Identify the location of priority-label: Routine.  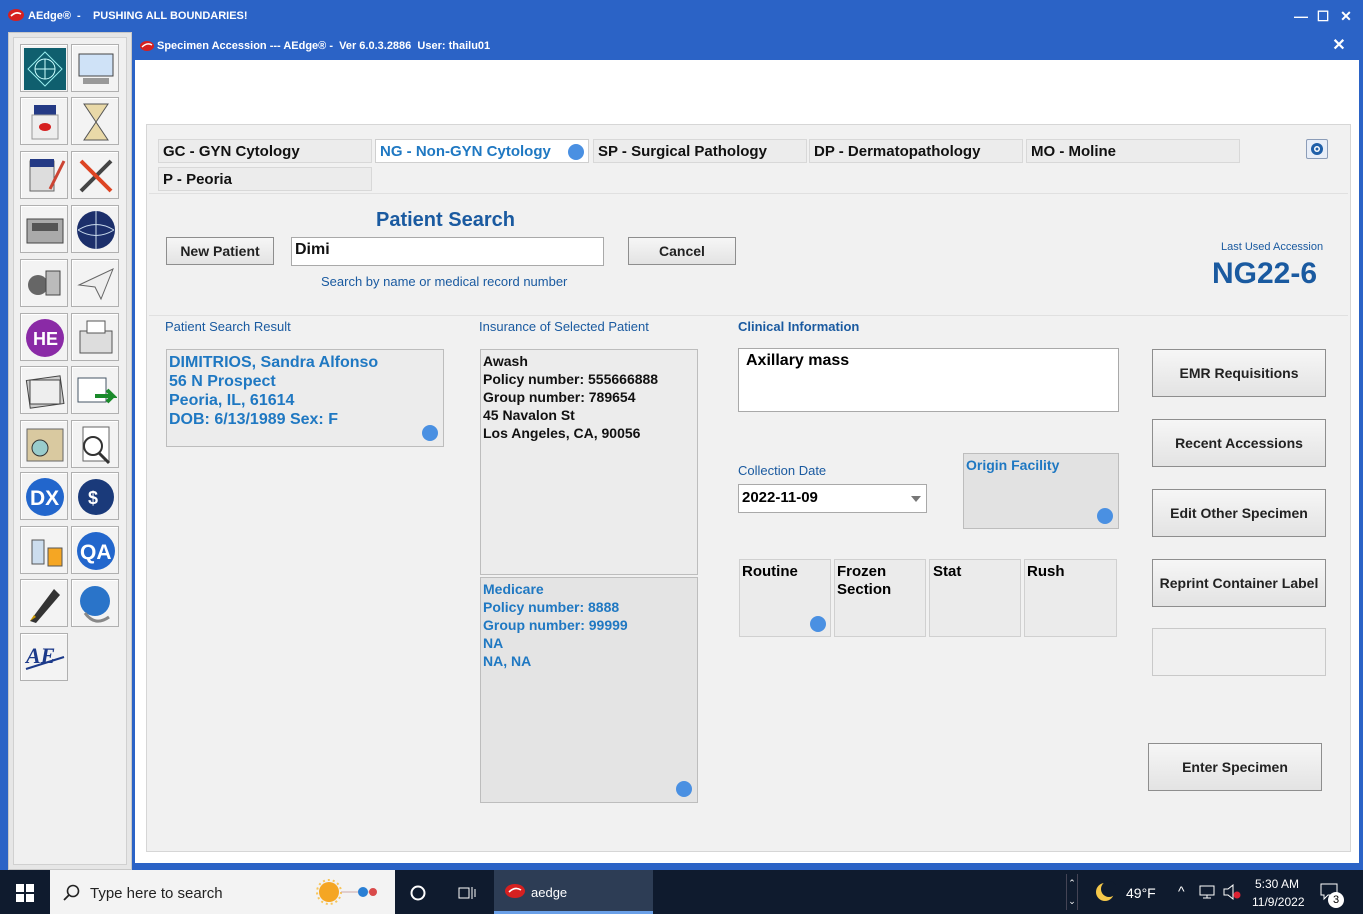
(770, 571).